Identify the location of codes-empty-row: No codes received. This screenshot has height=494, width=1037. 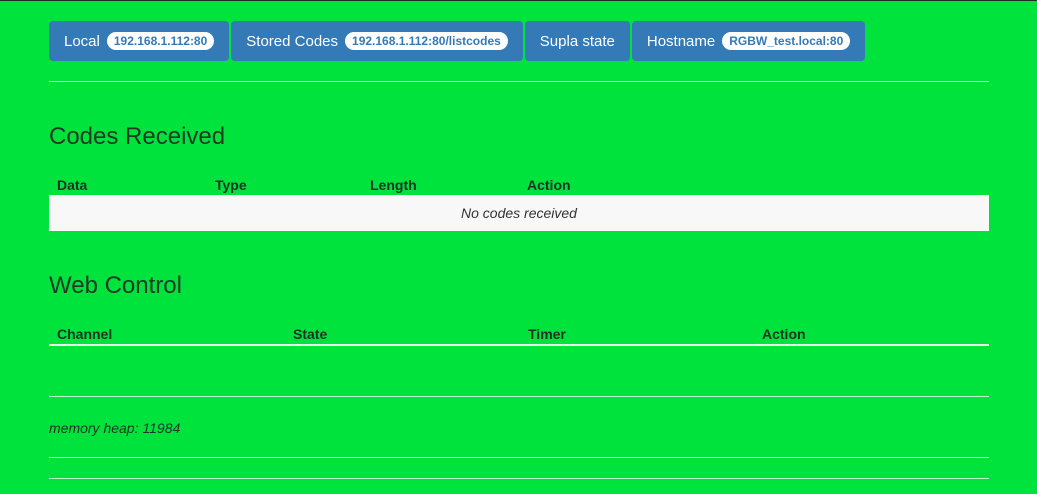
(519, 213).